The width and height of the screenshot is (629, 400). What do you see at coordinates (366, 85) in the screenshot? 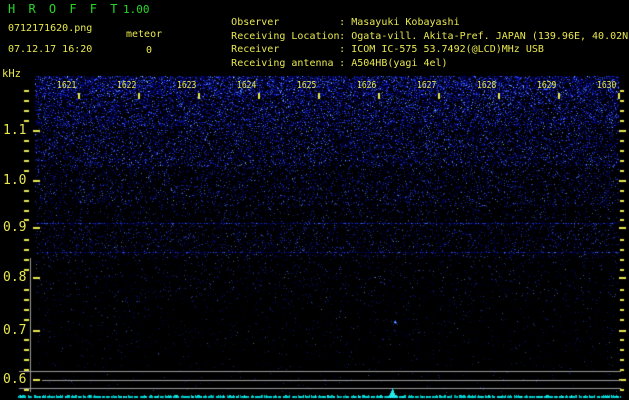
I see `time-tick-label: 1626` at bounding box center [366, 85].